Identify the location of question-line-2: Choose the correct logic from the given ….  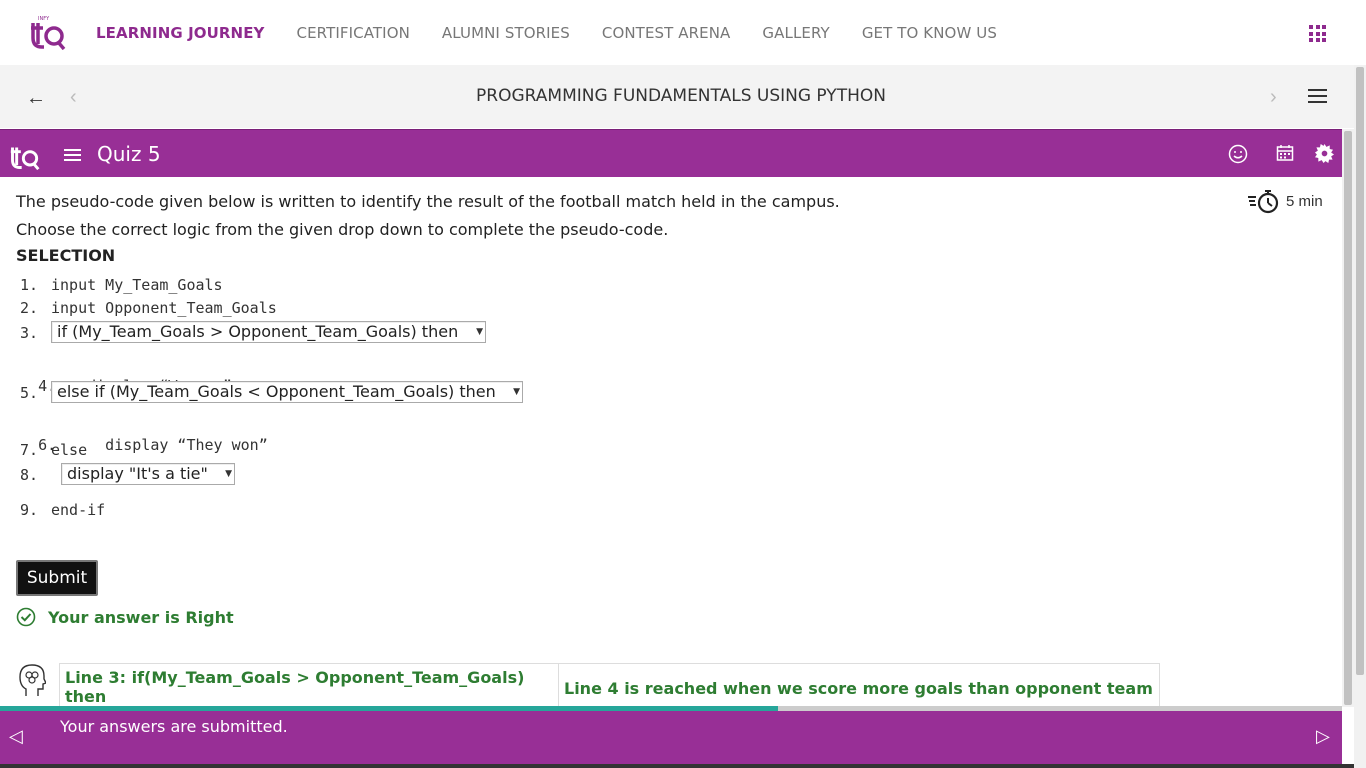
(342, 229).